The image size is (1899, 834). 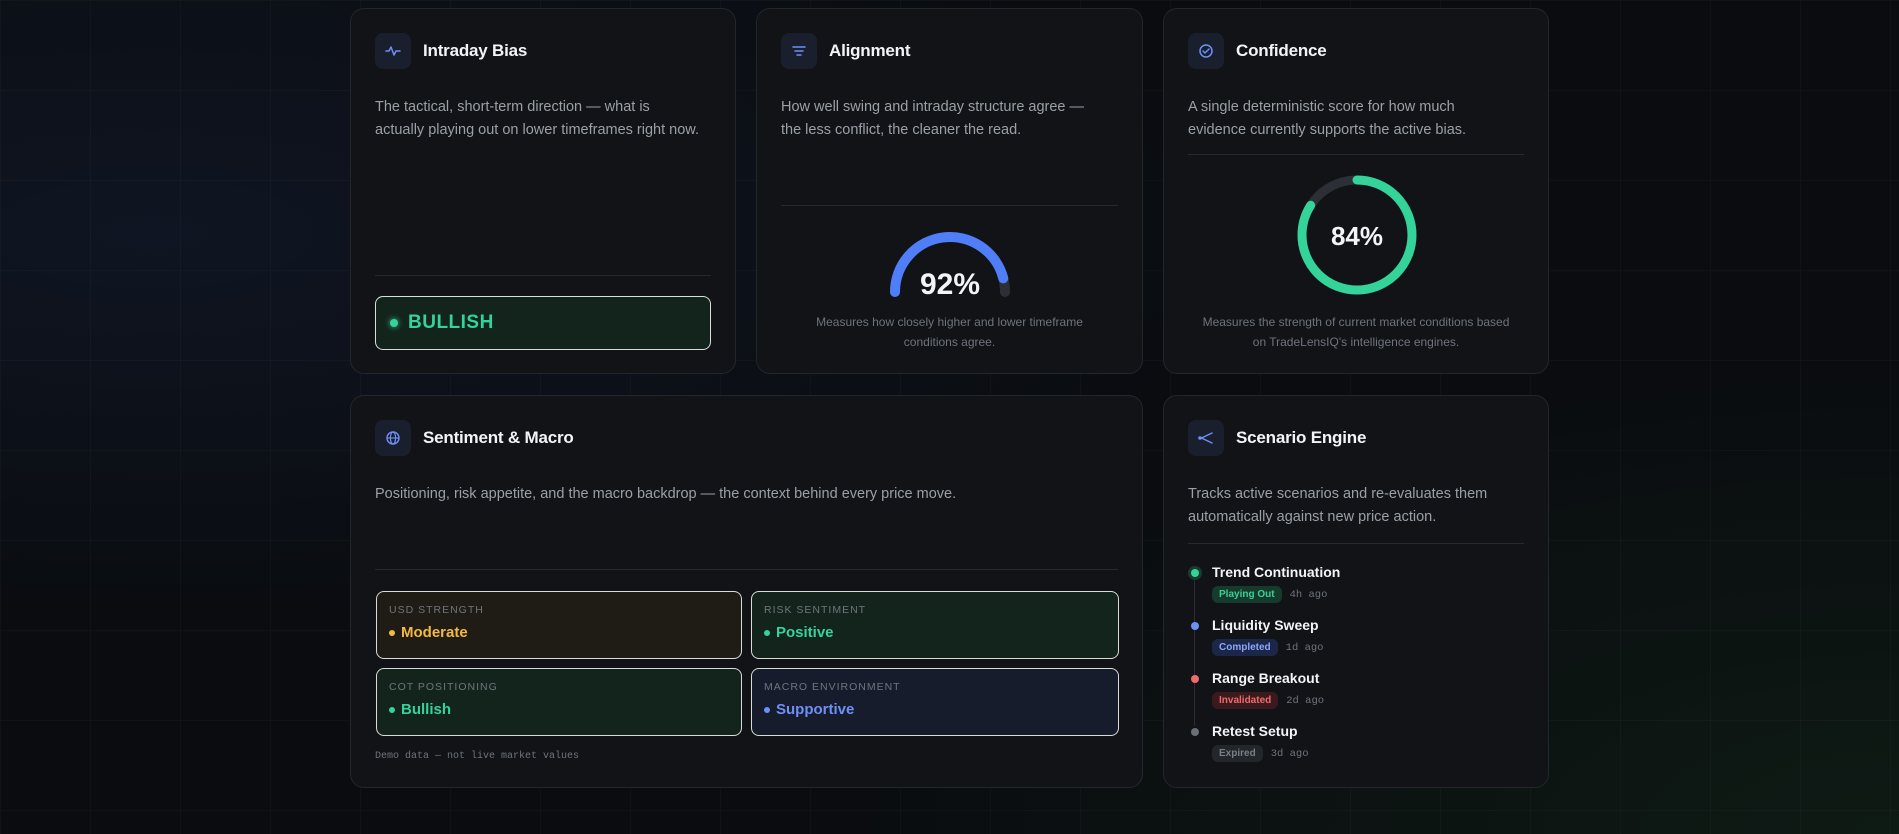 I want to click on sentiment-header: Sentiment & Macro, so click(x=474, y=438).